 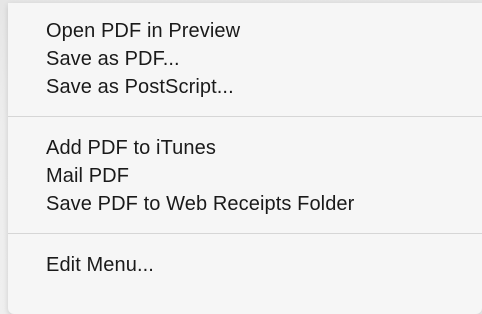 I want to click on menu-item-open-pdf-in-preview: Open PDF in Preview, so click(x=245, y=31).